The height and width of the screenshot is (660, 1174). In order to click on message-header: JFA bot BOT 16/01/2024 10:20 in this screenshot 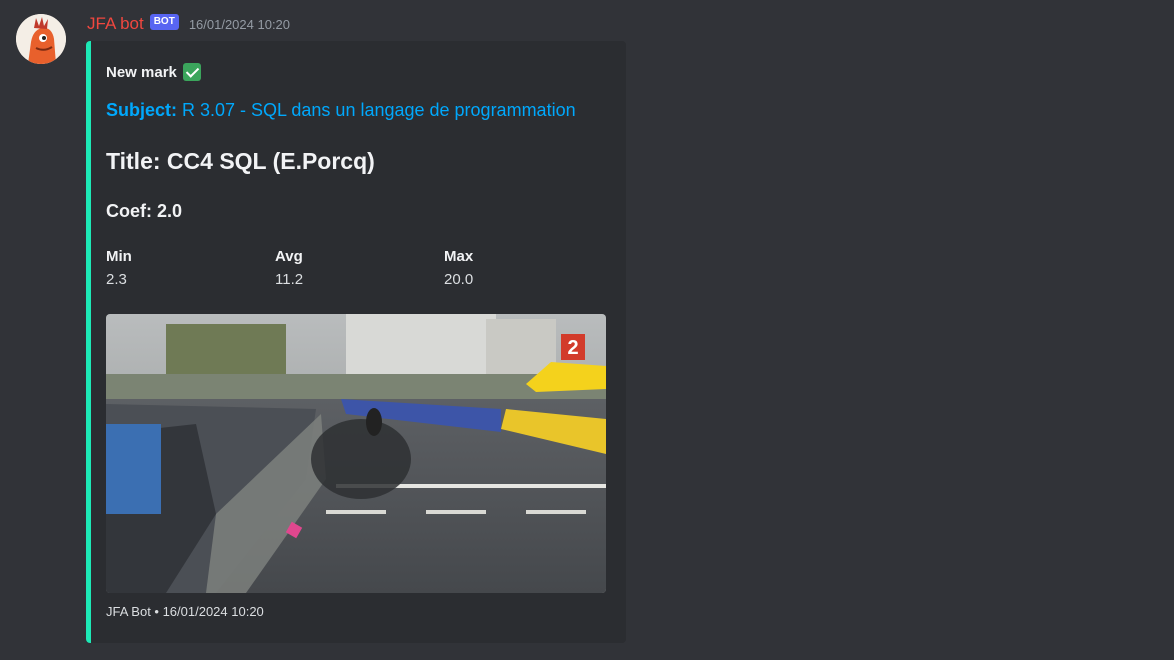, I will do `click(188, 24)`.